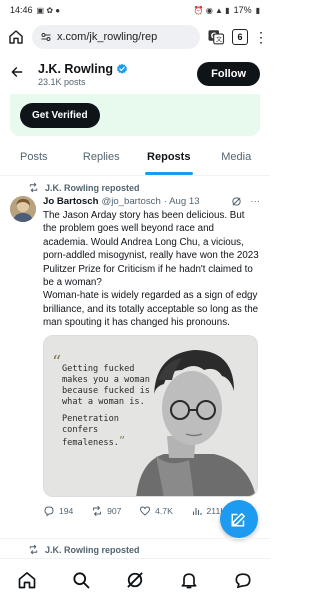 Image resolution: width=320 pixels, height=600 pixels. Describe the element at coordinates (197, 511) in the screenshot. I see `views-icon` at that location.